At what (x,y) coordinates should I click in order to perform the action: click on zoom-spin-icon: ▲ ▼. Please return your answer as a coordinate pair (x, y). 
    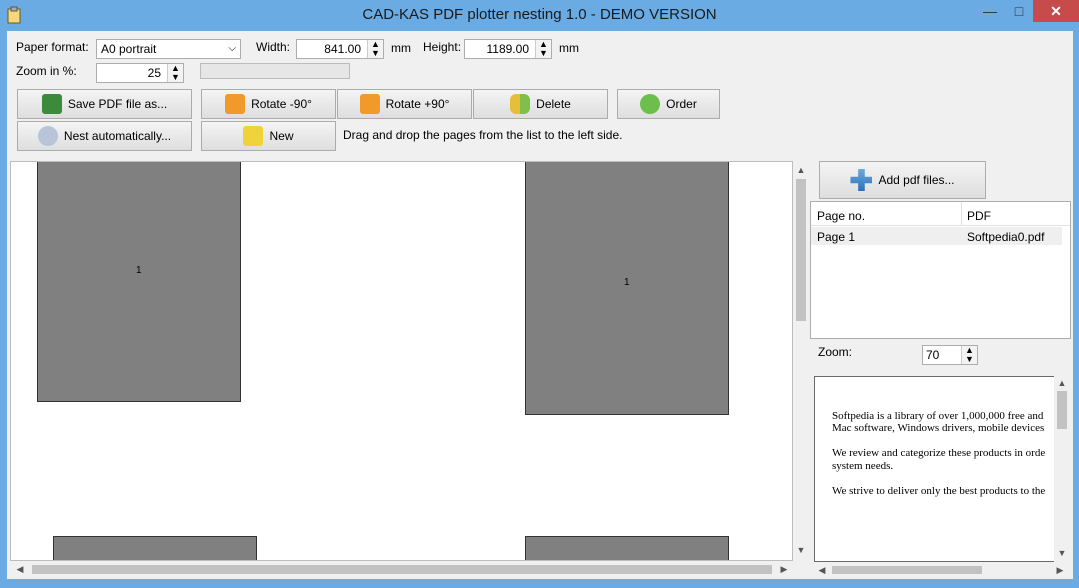
    Looking at the image, I should click on (175, 73).